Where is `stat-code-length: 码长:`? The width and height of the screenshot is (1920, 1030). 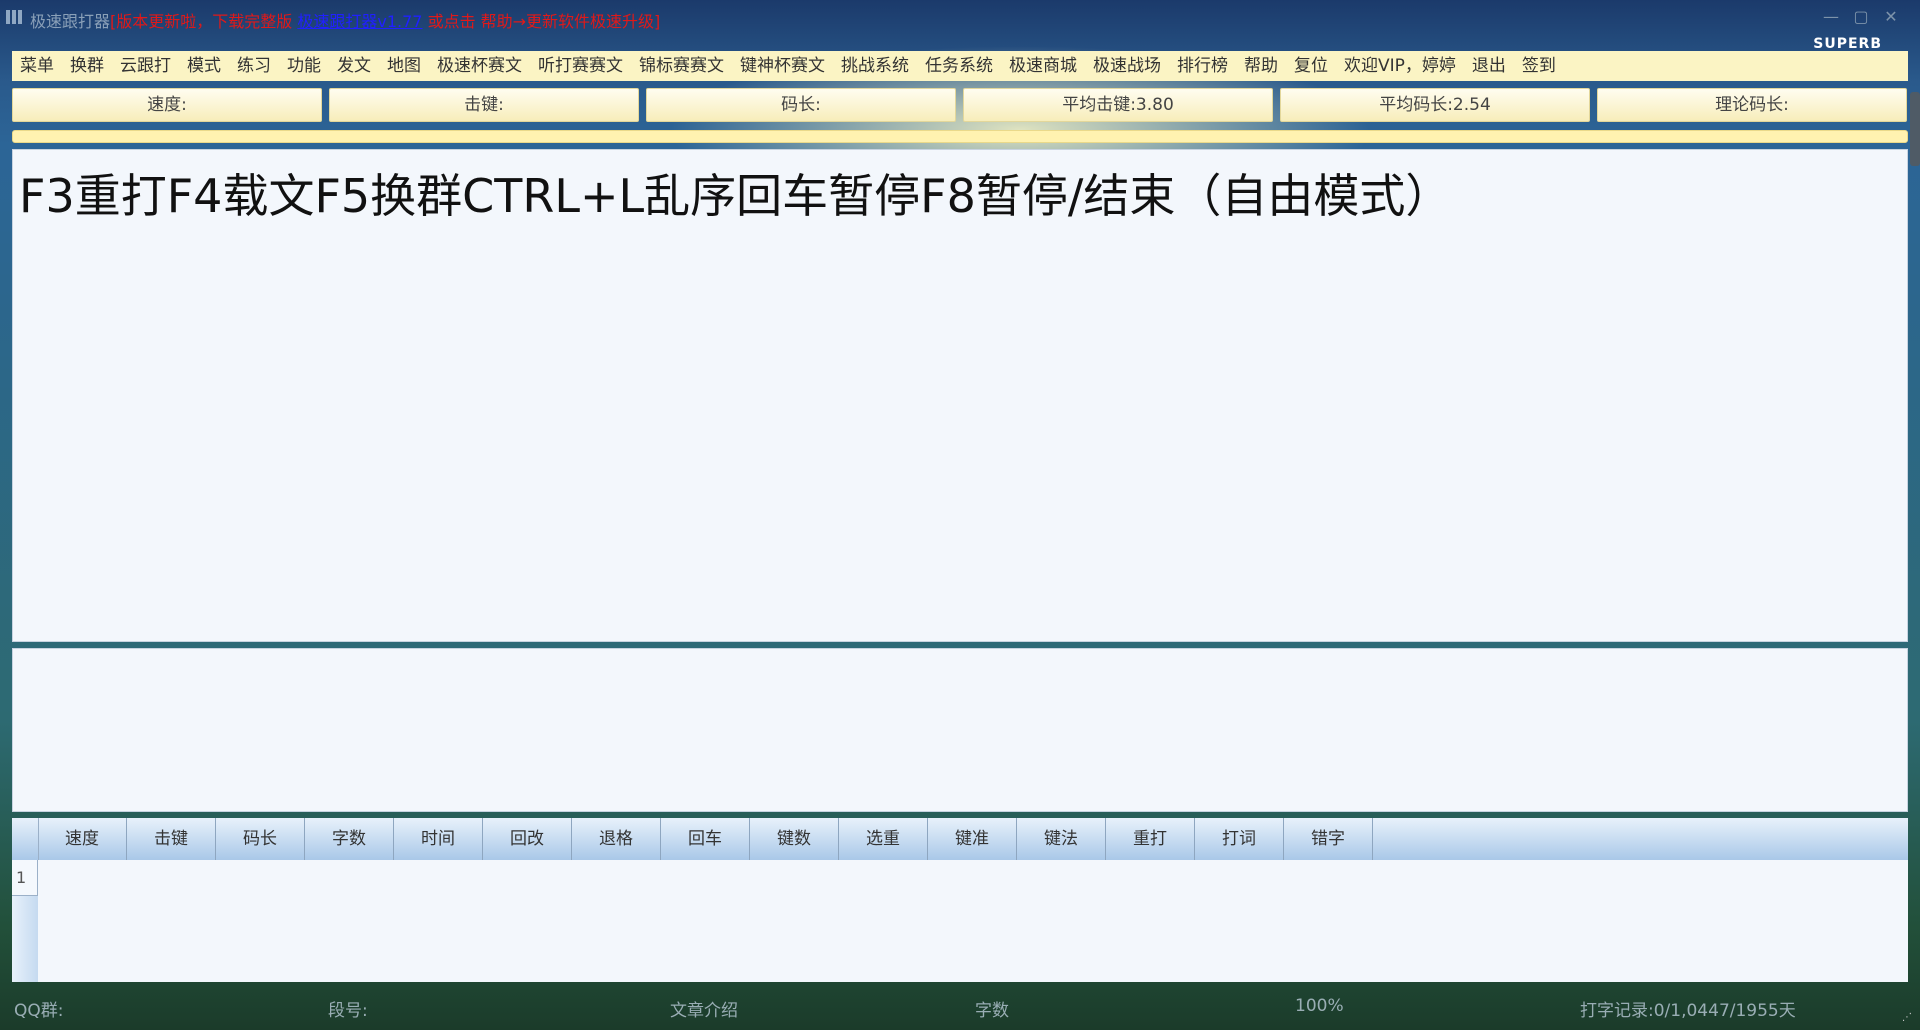 stat-code-length: 码长: is located at coordinates (801, 105).